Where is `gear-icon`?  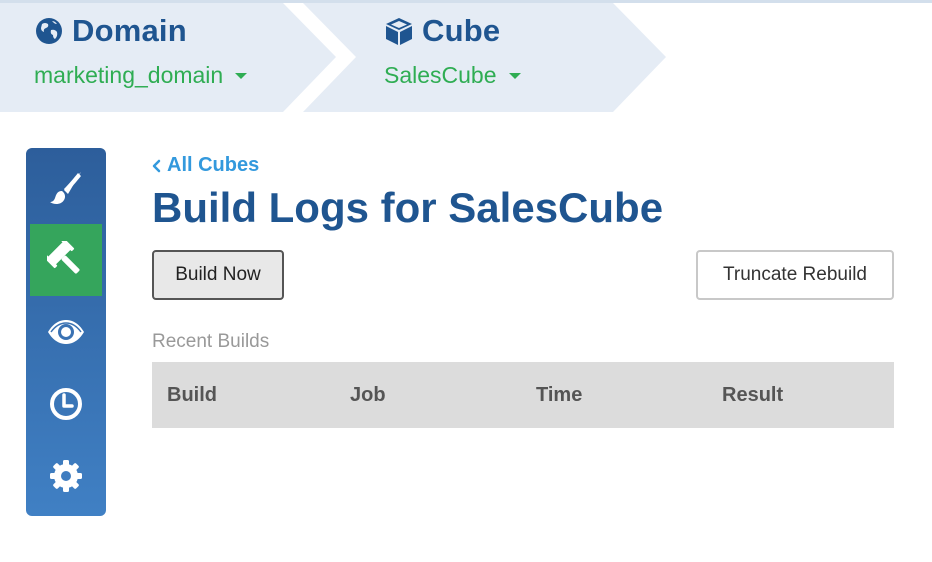 gear-icon is located at coordinates (66, 476).